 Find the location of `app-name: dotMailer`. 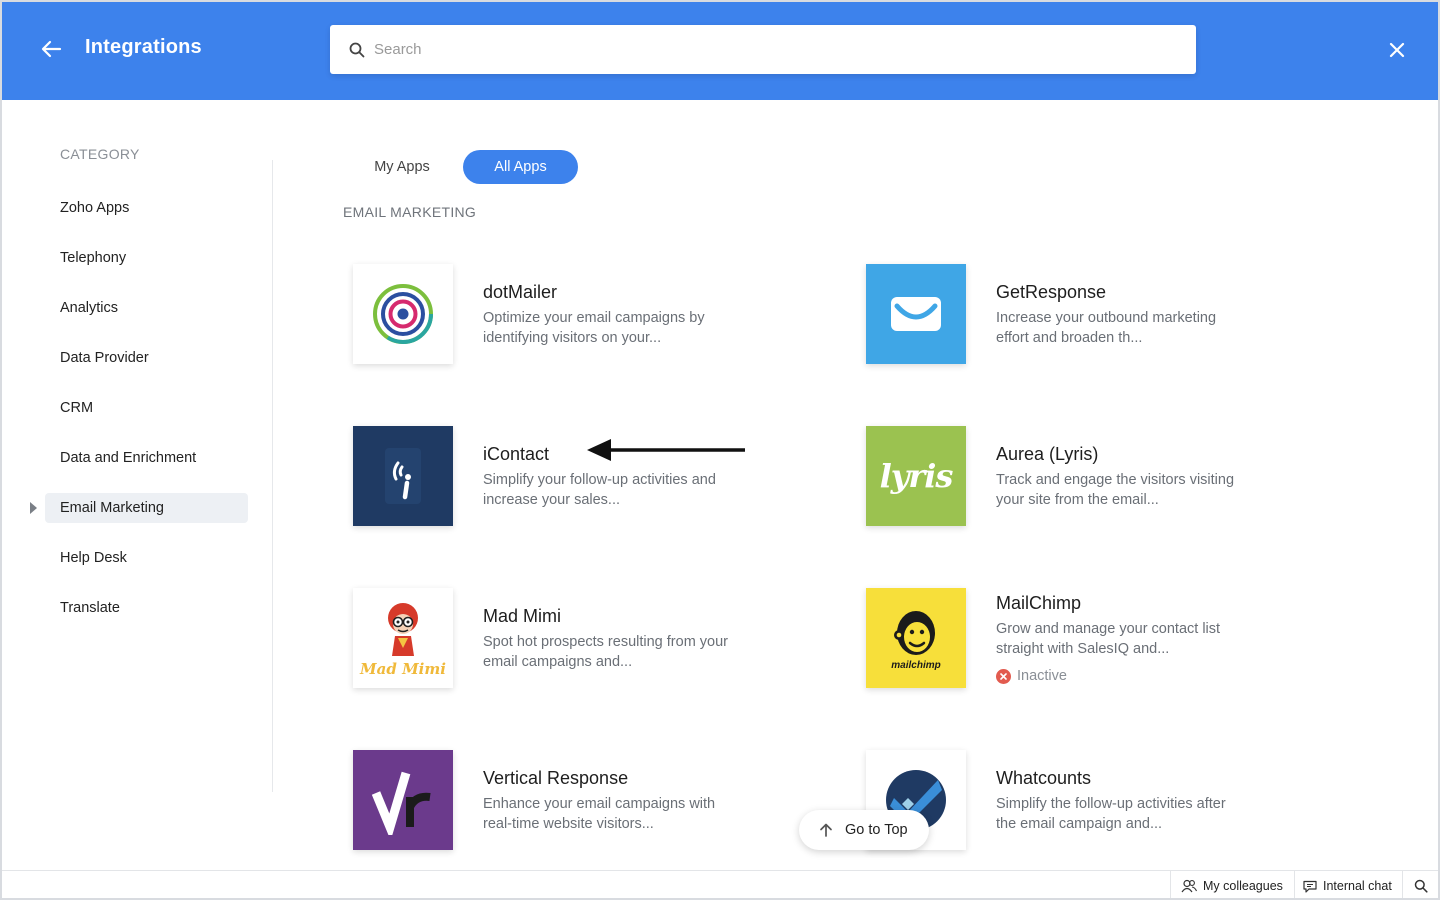

app-name: dotMailer is located at coordinates (520, 292).